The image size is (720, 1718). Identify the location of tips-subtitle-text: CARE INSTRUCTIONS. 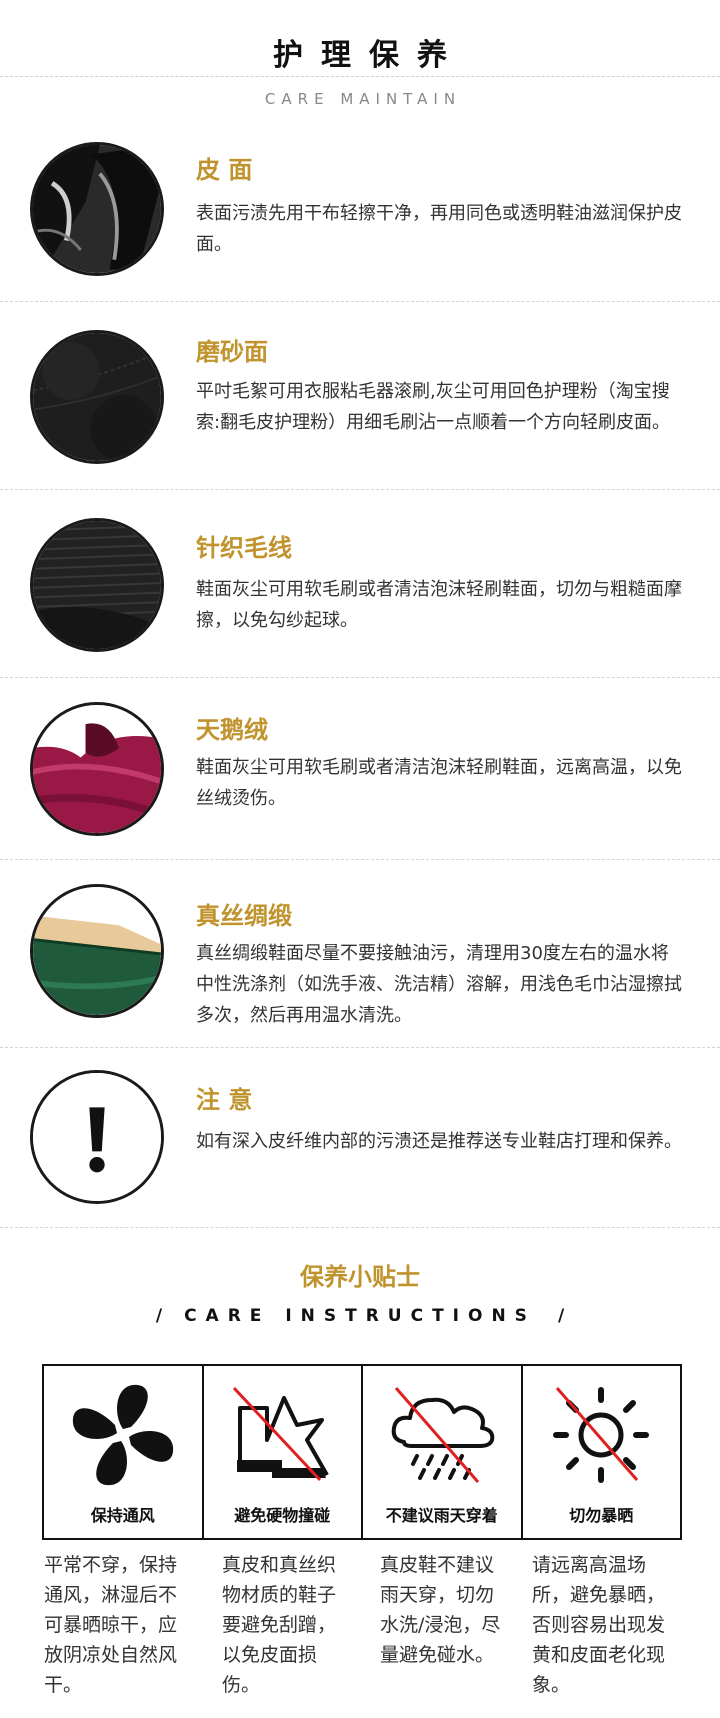
(360, 1316).